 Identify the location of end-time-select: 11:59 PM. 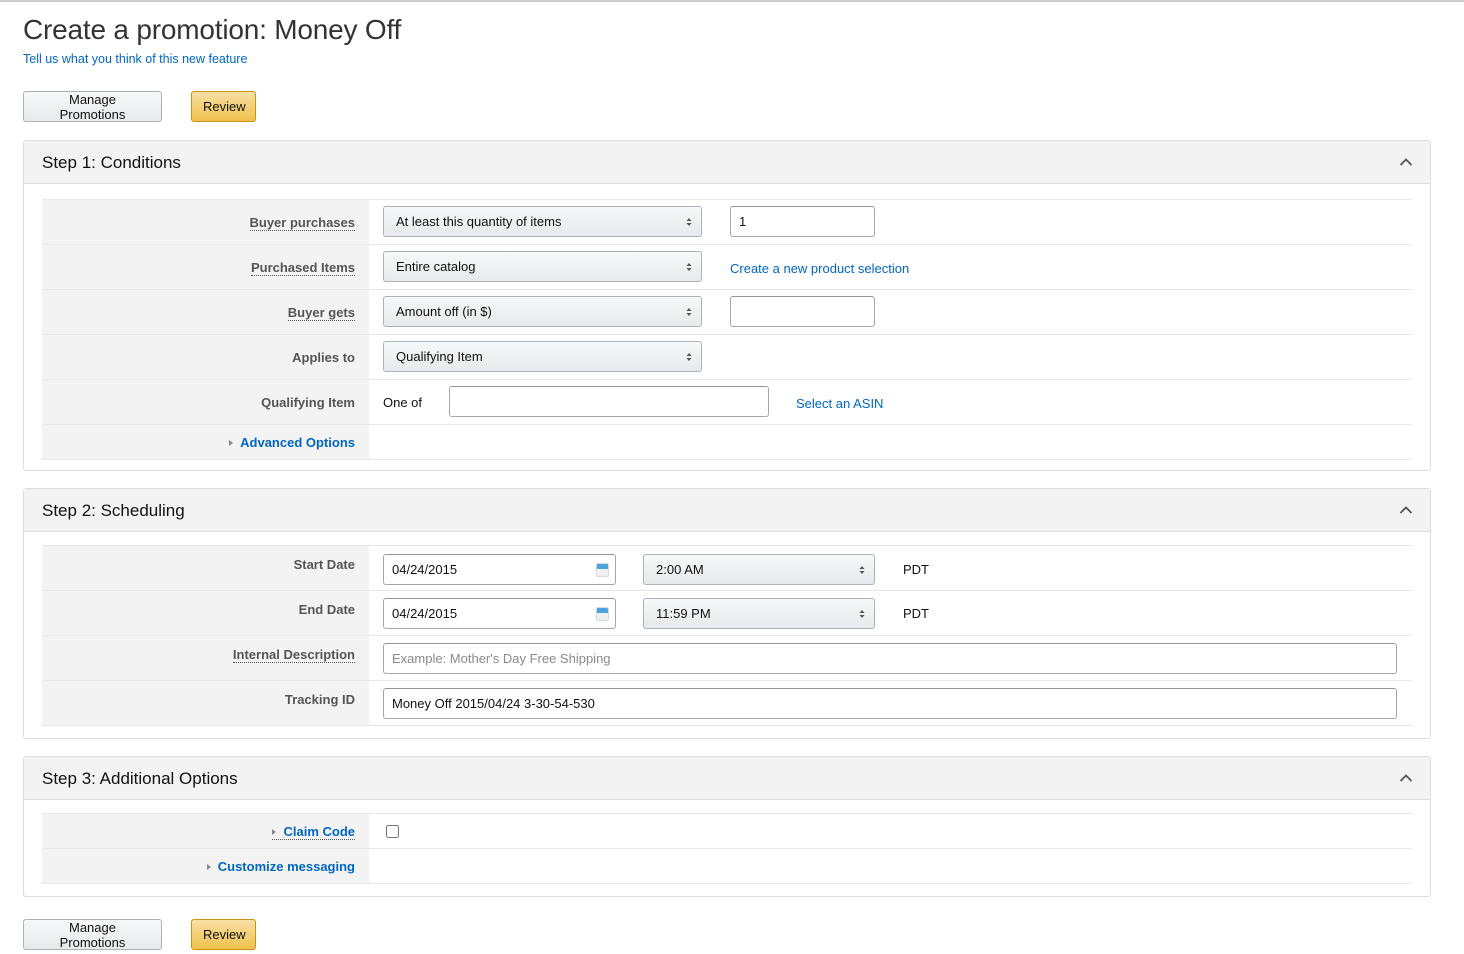
(759, 613).